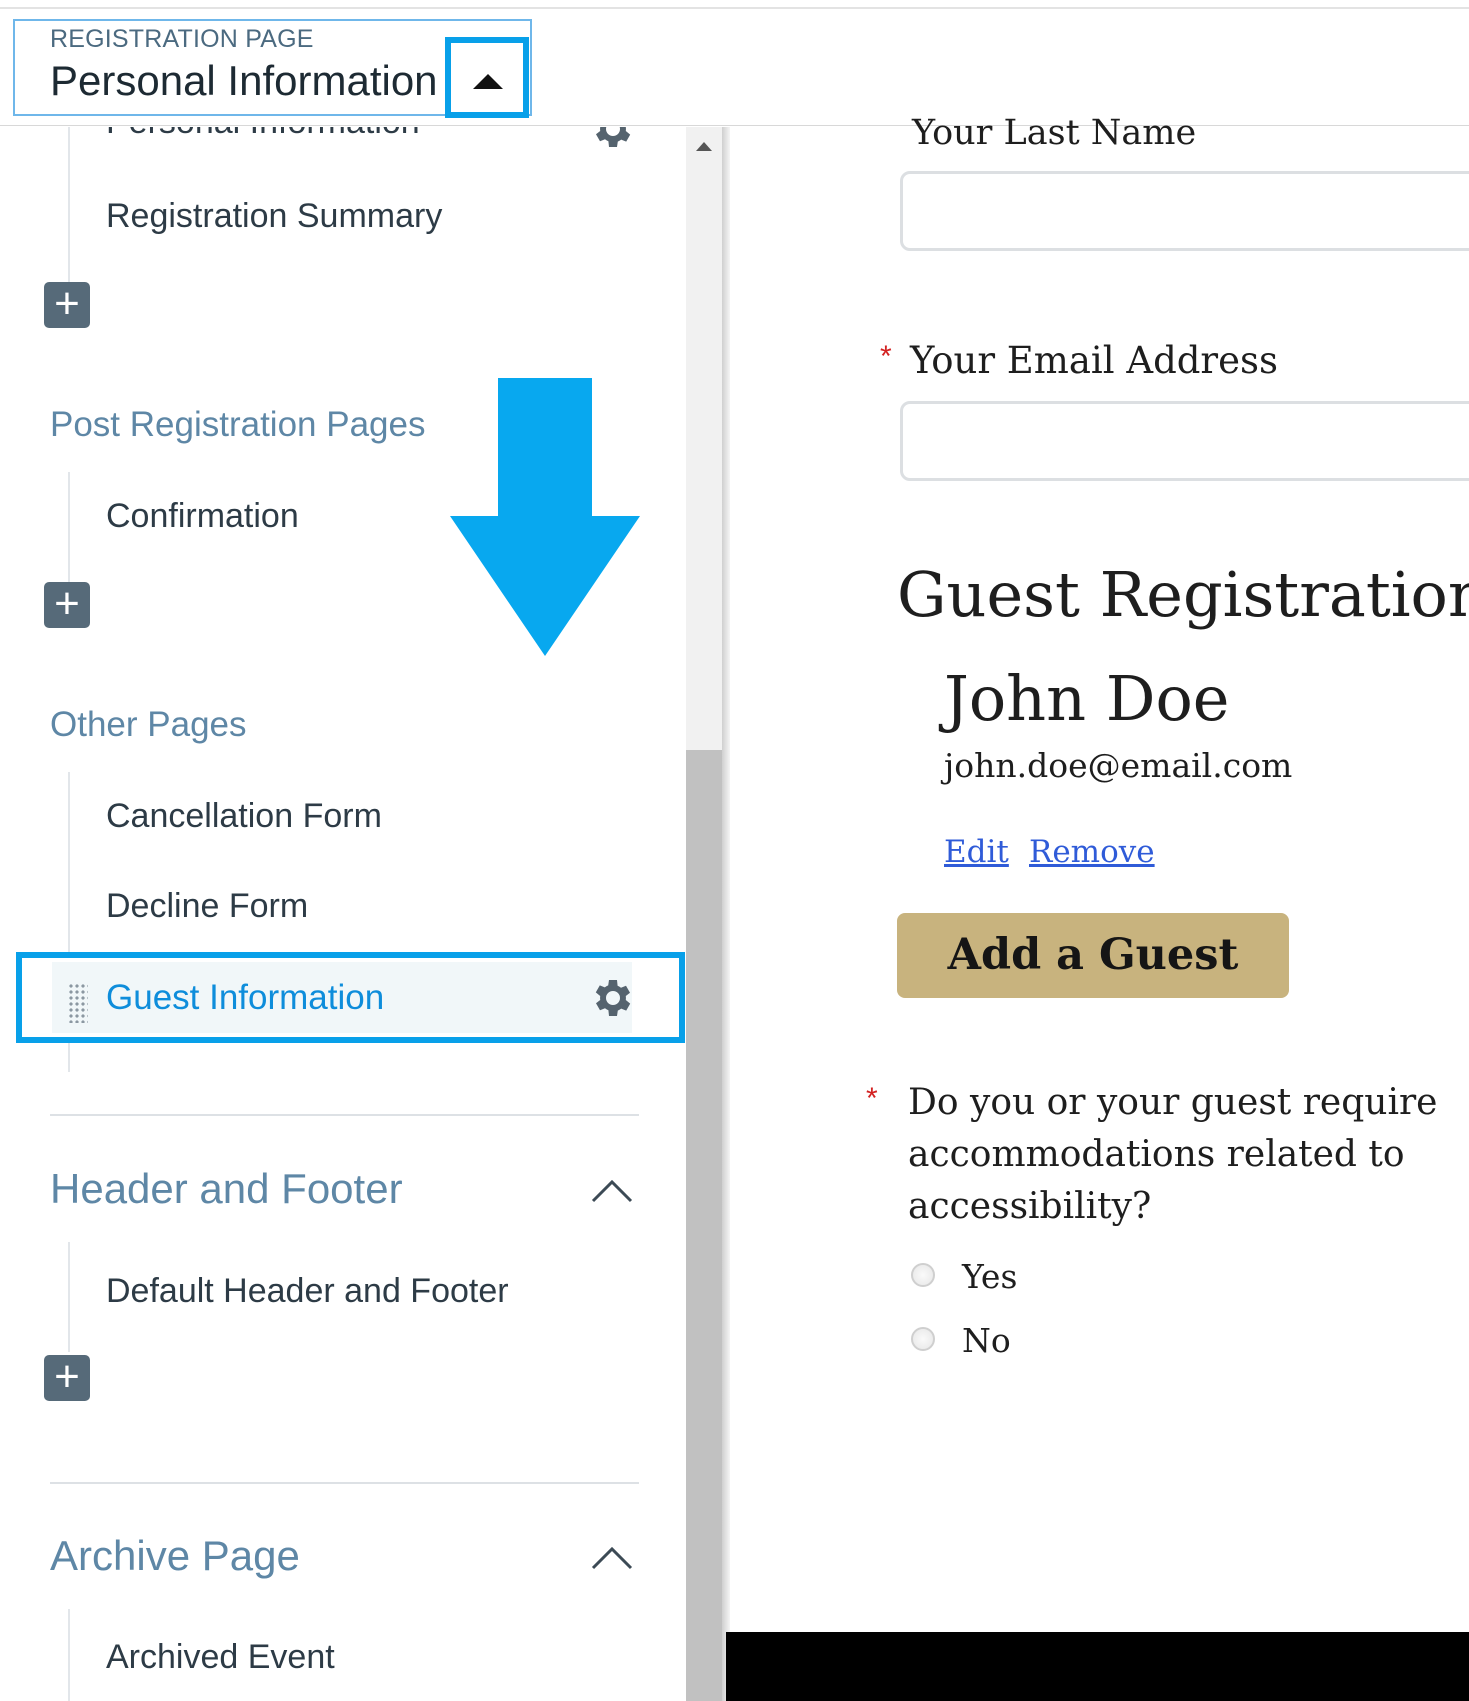 The height and width of the screenshot is (1701, 1469). I want to click on sidebar-item-personal-information: Personal Information, so click(263, 134).